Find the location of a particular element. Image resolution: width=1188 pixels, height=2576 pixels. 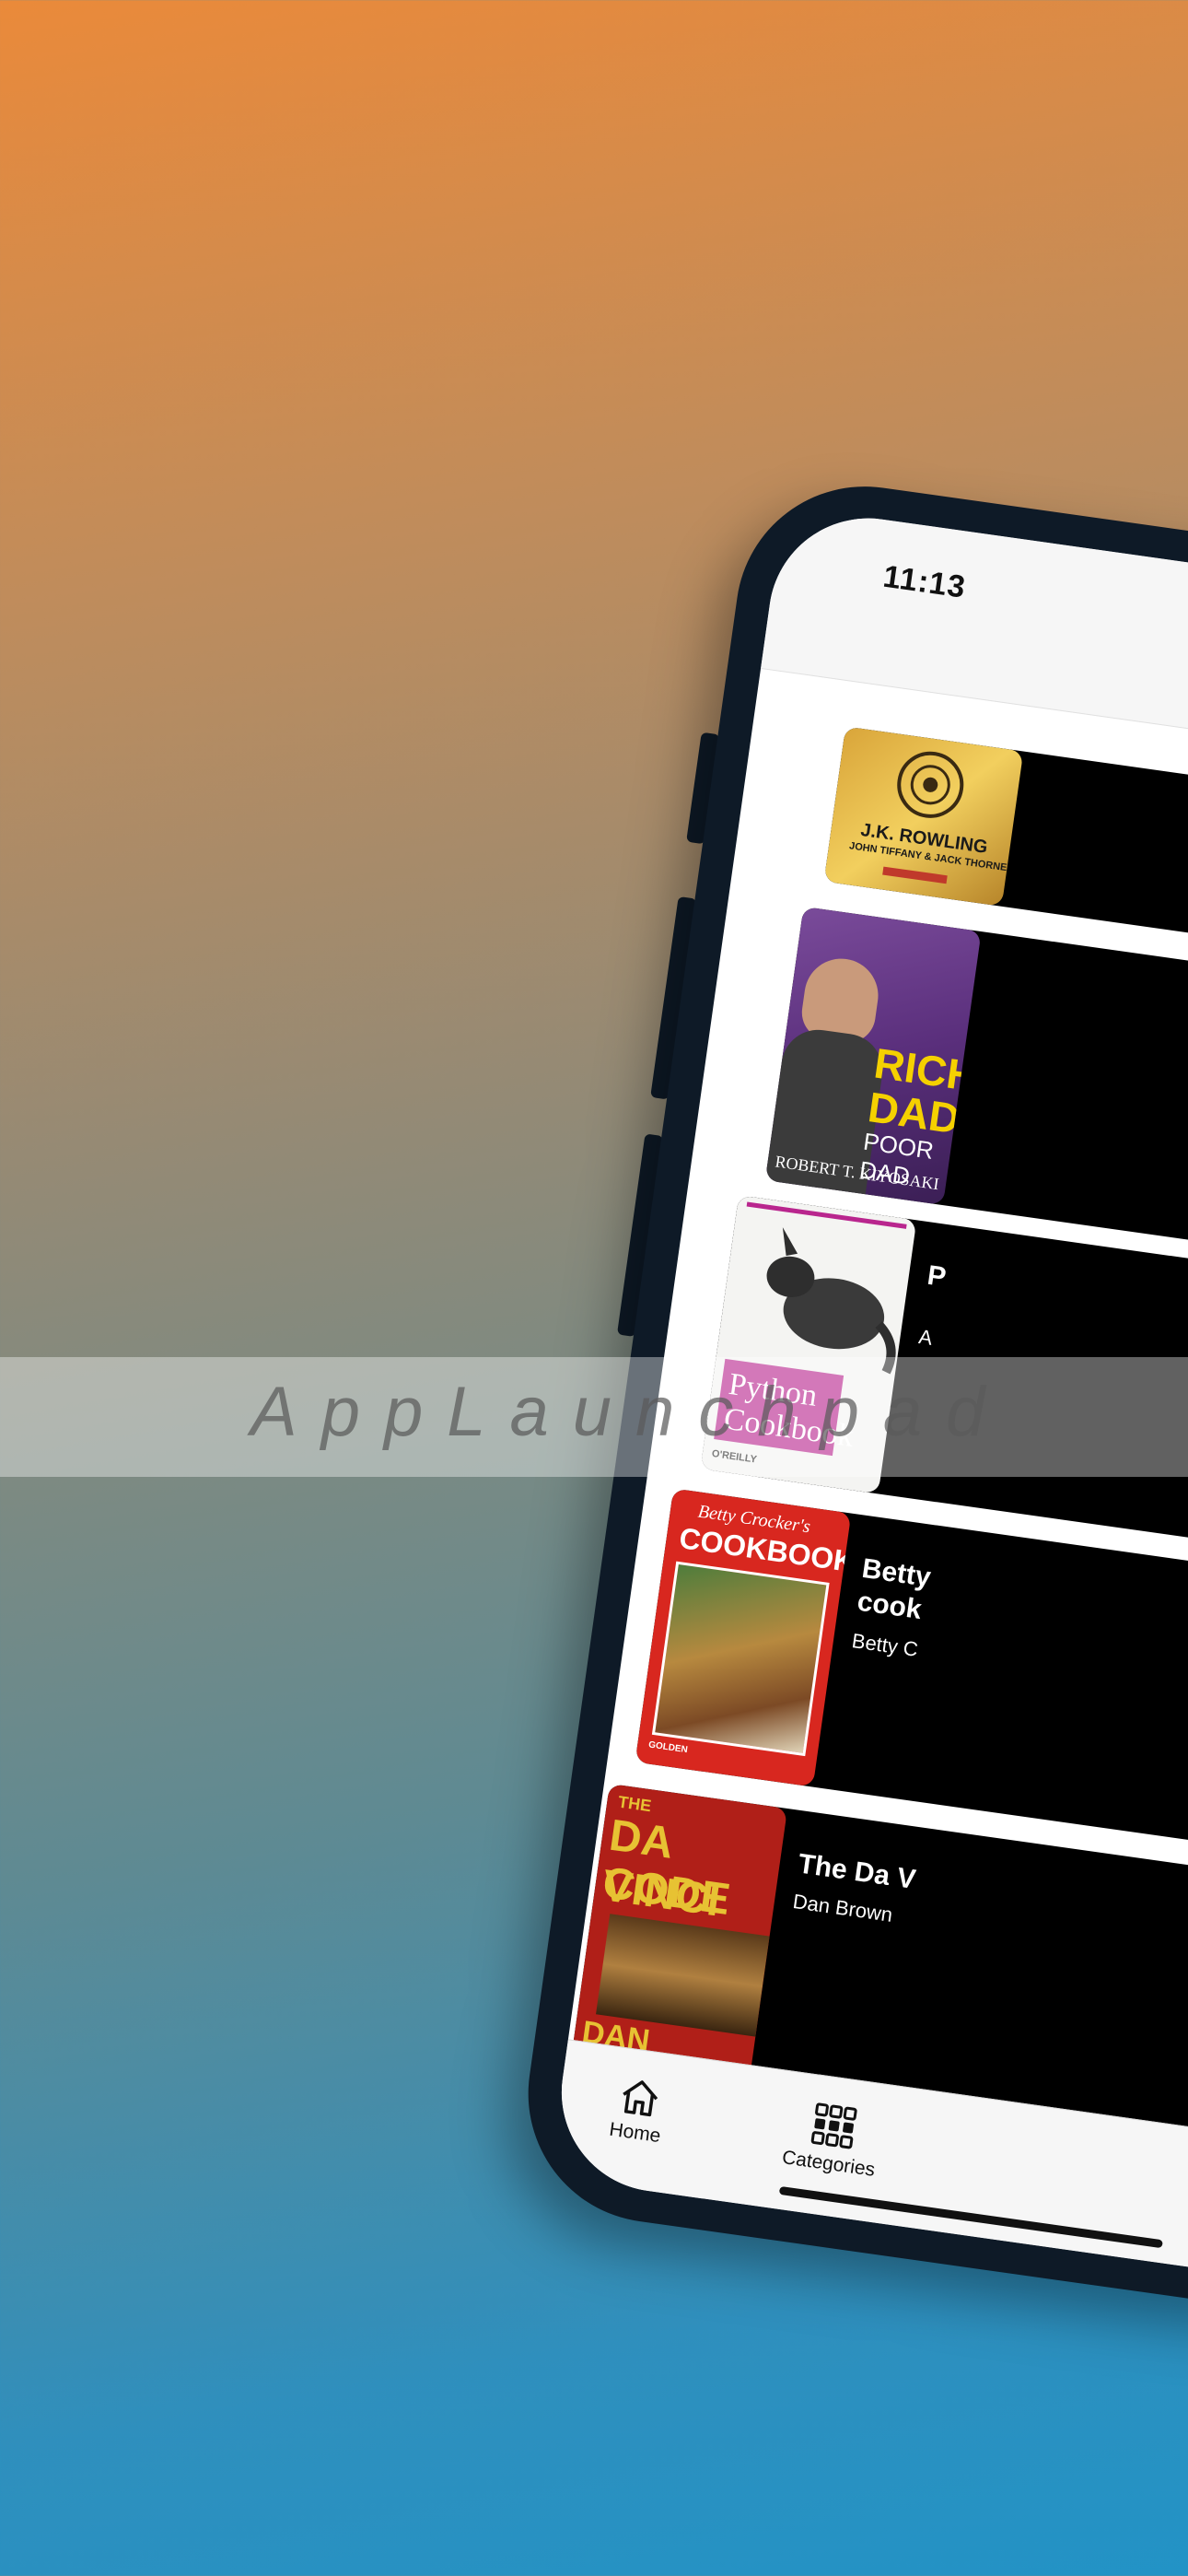

book-author: A is located at coordinates (926, 1337).